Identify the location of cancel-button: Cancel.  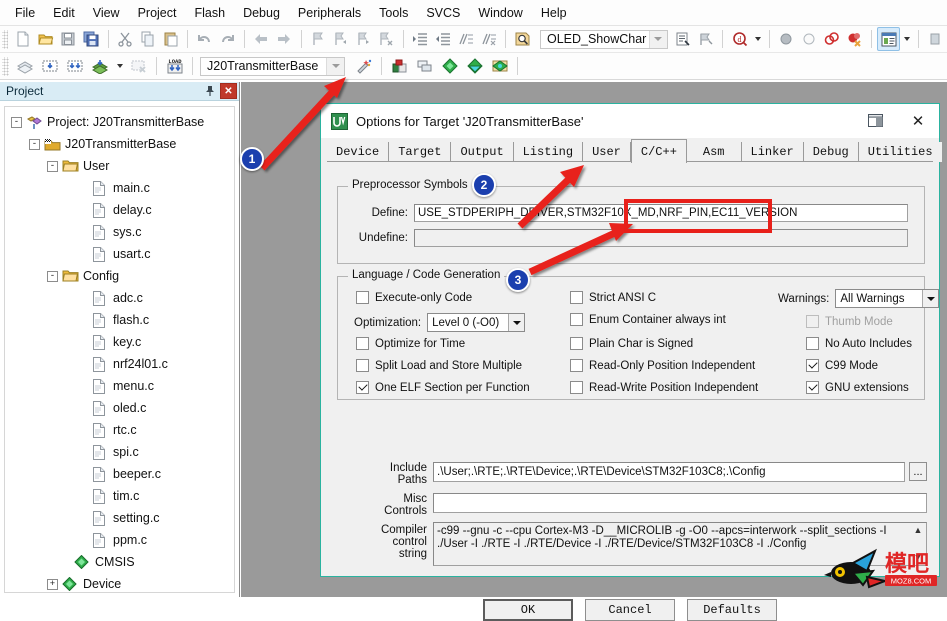
(630, 610).